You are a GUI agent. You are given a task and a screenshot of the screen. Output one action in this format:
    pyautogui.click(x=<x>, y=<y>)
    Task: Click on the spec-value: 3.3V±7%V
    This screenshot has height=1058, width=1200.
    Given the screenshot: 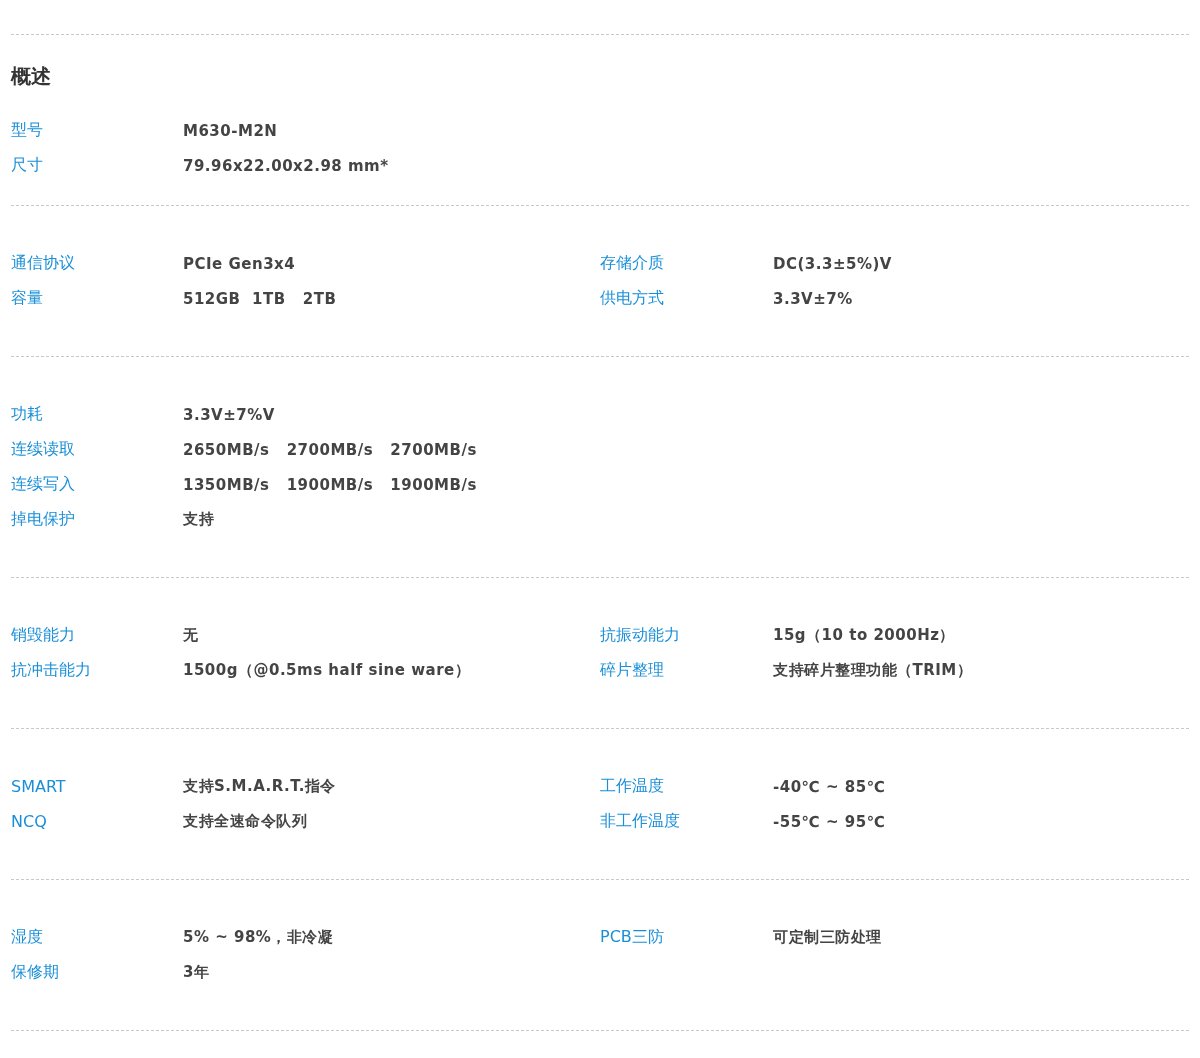 What is the action you would take?
    pyautogui.click(x=229, y=414)
    